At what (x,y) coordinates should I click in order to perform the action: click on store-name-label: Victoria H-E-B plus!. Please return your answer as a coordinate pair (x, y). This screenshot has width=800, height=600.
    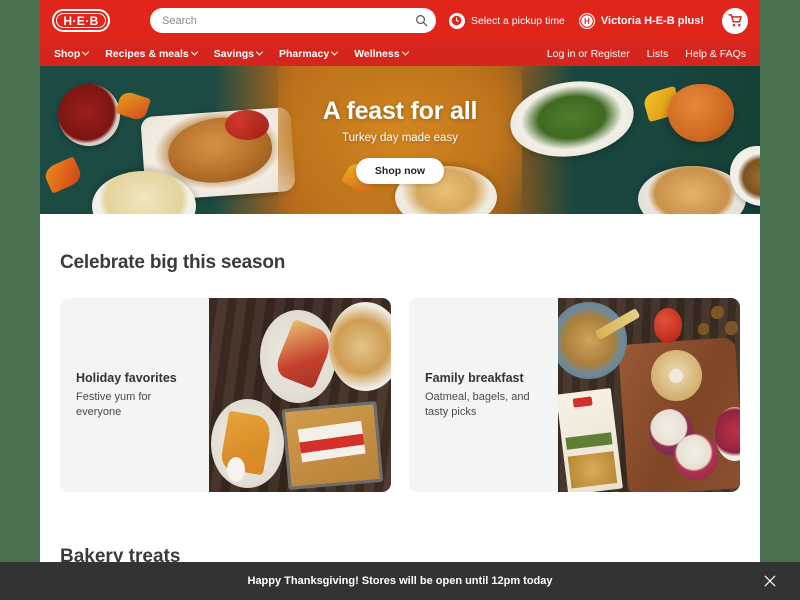
    Looking at the image, I should click on (652, 20).